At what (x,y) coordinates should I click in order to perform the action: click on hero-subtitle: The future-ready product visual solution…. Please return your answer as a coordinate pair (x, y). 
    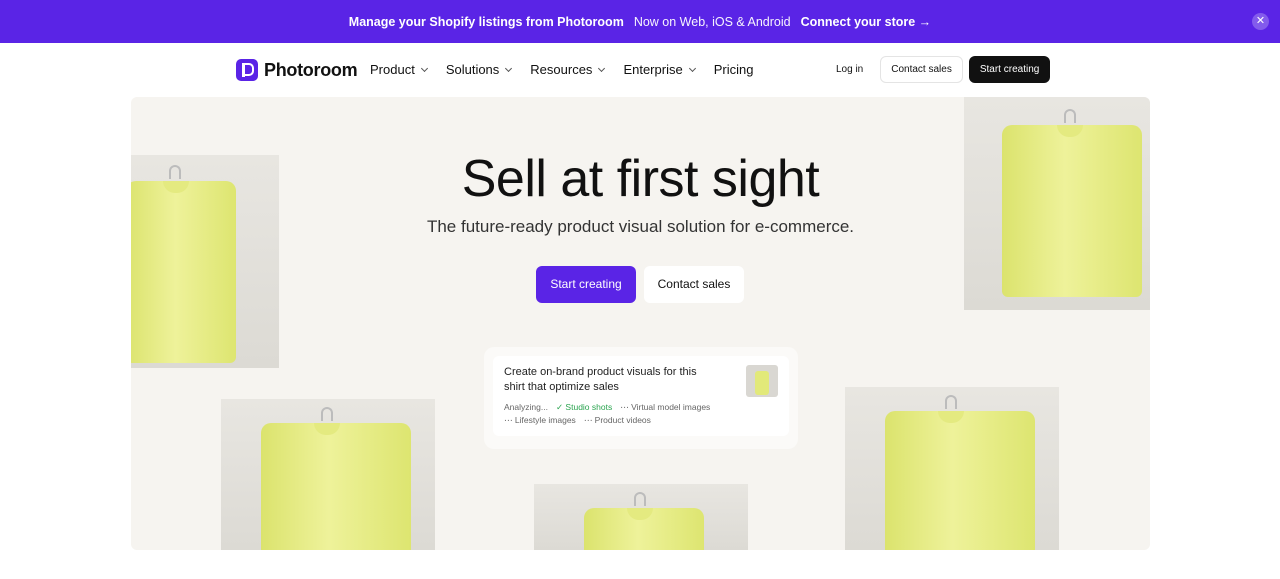
    Looking at the image, I should click on (640, 226).